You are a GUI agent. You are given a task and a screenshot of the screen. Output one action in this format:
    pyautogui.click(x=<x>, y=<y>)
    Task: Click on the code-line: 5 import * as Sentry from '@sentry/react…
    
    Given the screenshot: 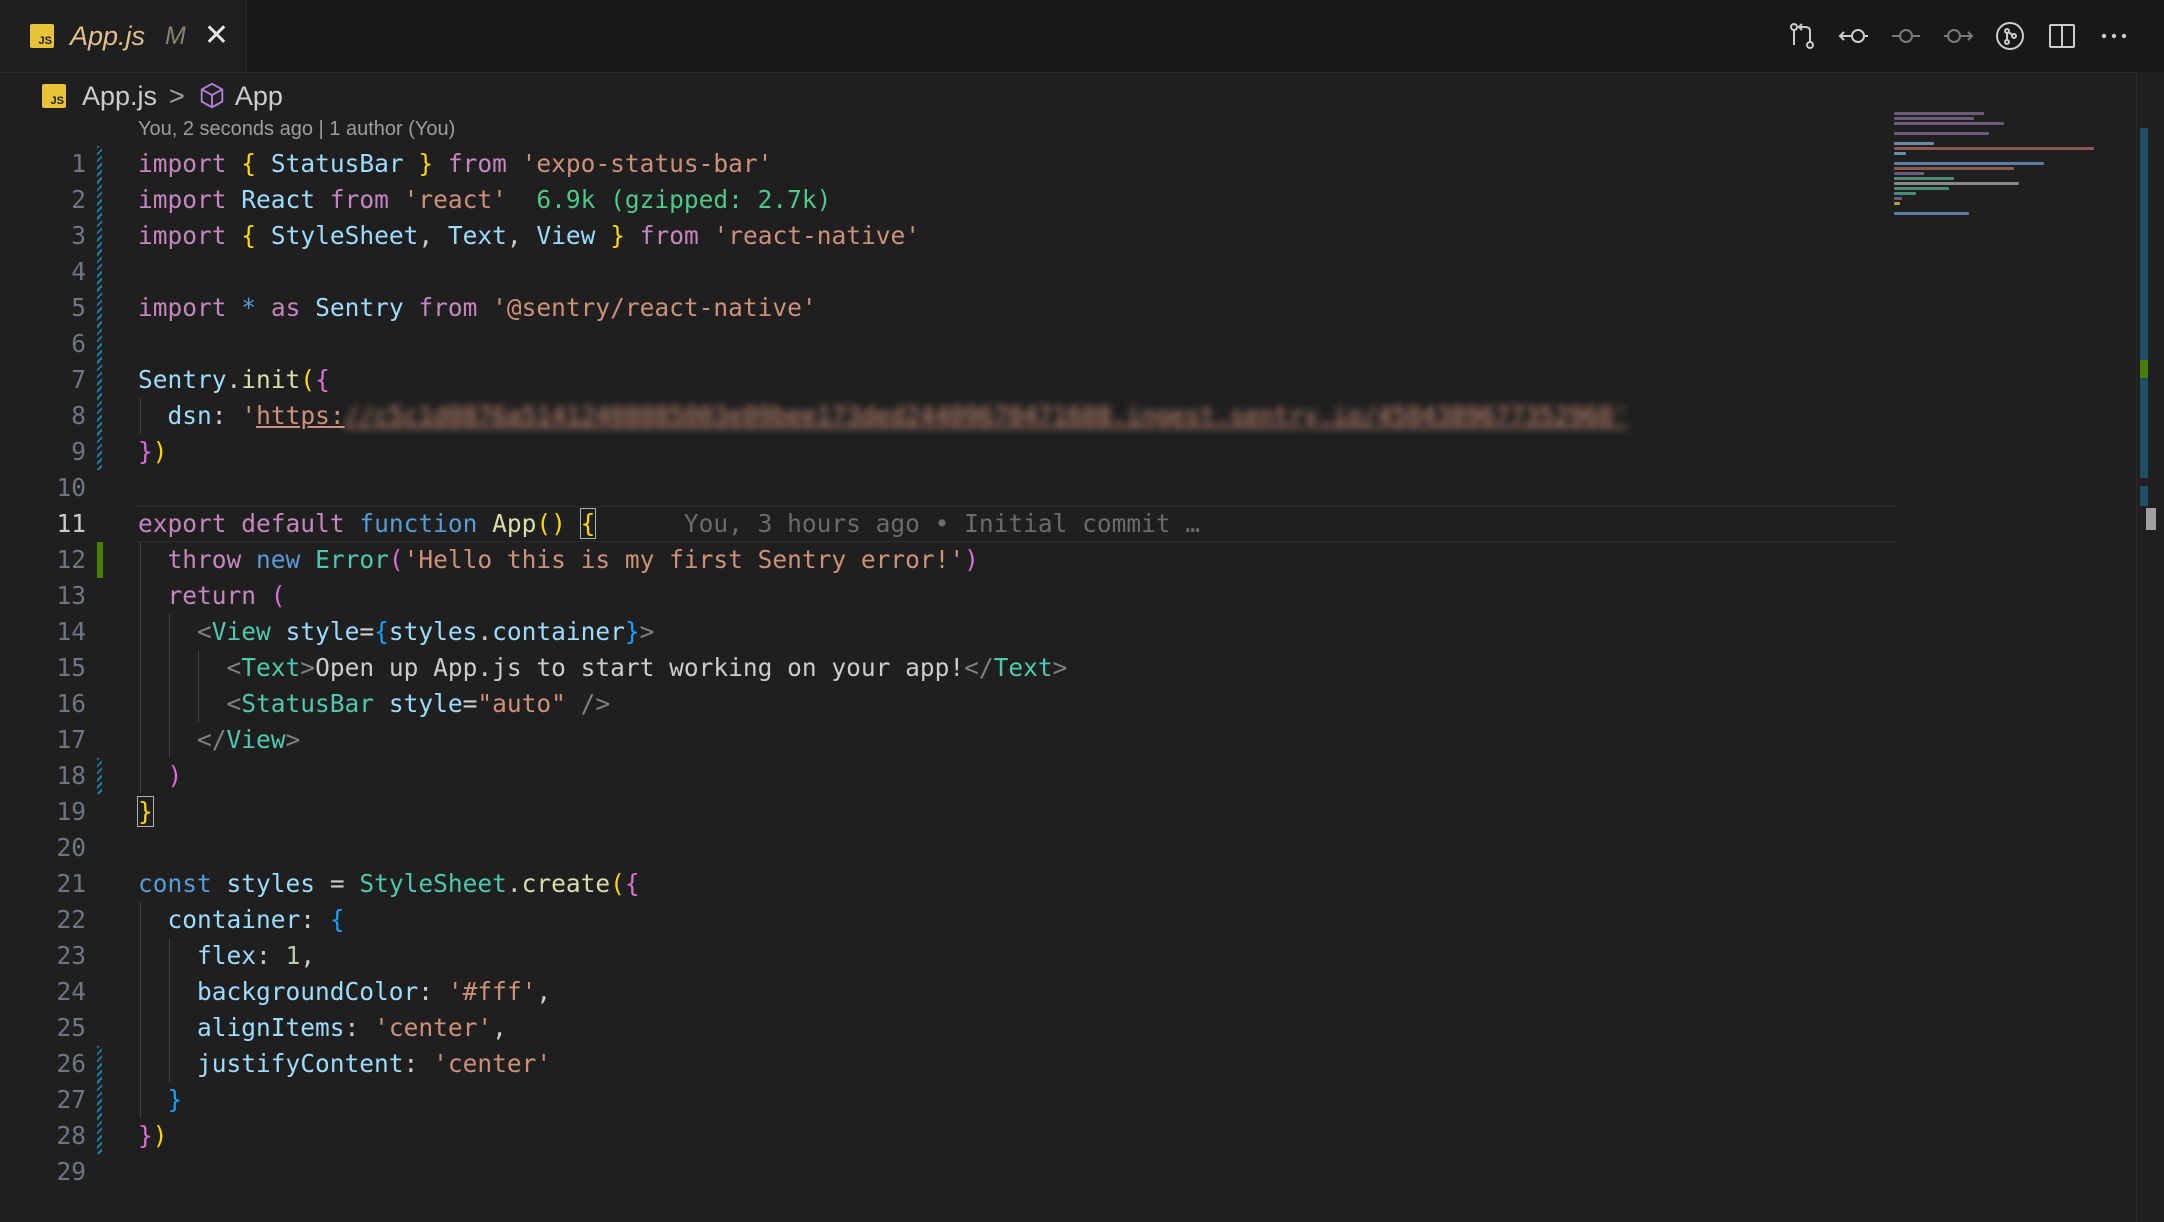 What is the action you would take?
    pyautogui.click(x=948, y=308)
    